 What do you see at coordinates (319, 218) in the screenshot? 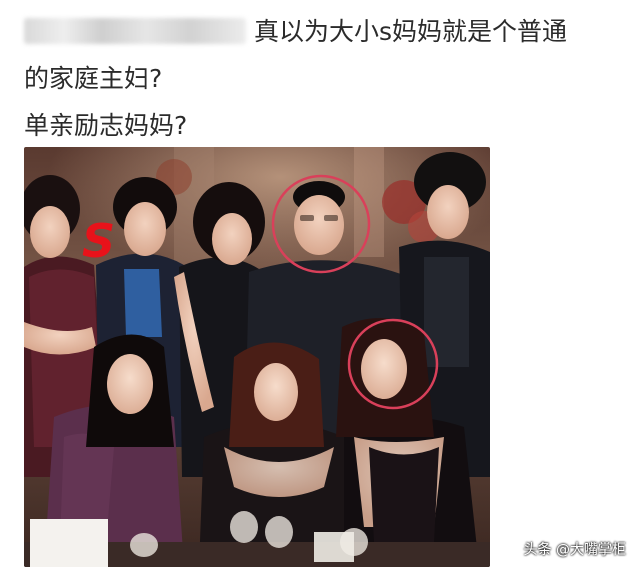
I see `head-back-man` at bounding box center [319, 218].